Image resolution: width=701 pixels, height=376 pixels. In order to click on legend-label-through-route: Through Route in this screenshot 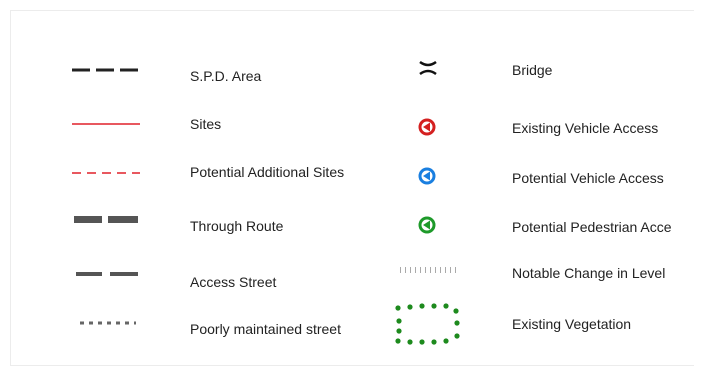, I will do `click(237, 226)`.